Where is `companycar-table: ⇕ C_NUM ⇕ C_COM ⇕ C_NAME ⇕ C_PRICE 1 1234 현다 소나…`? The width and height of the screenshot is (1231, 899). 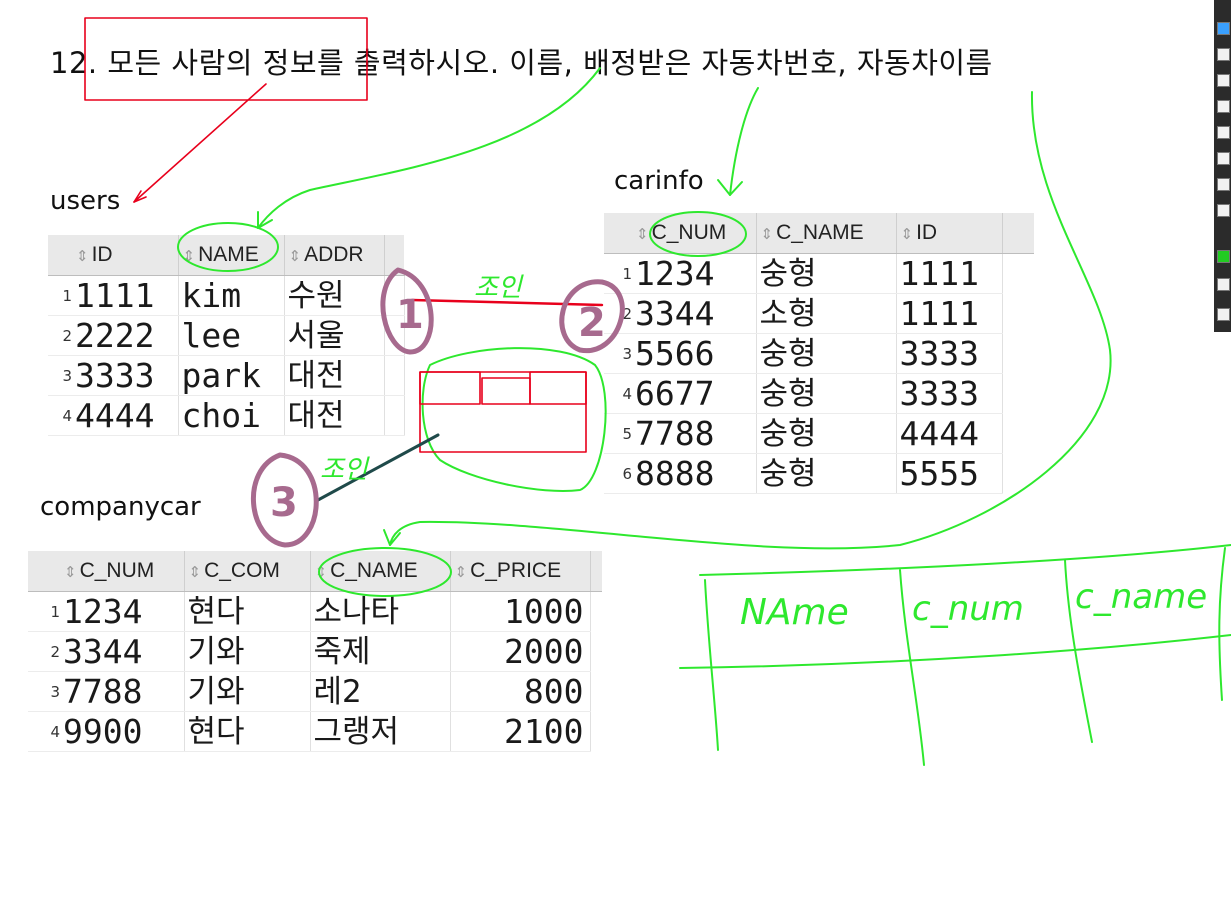 companycar-table: ⇕ C_NUM ⇕ C_COM ⇕ C_NAME ⇕ C_PRICE 1 1234 현다 소나… is located at coordinates (315, 651).